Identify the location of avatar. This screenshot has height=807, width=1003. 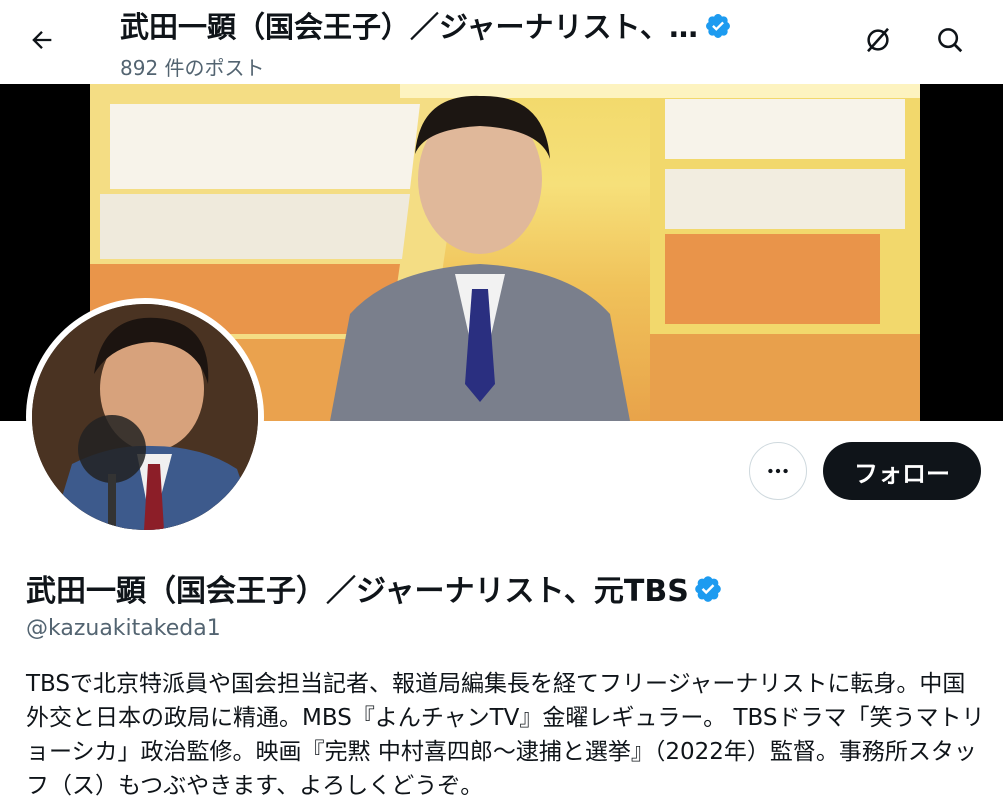
(145, 417).